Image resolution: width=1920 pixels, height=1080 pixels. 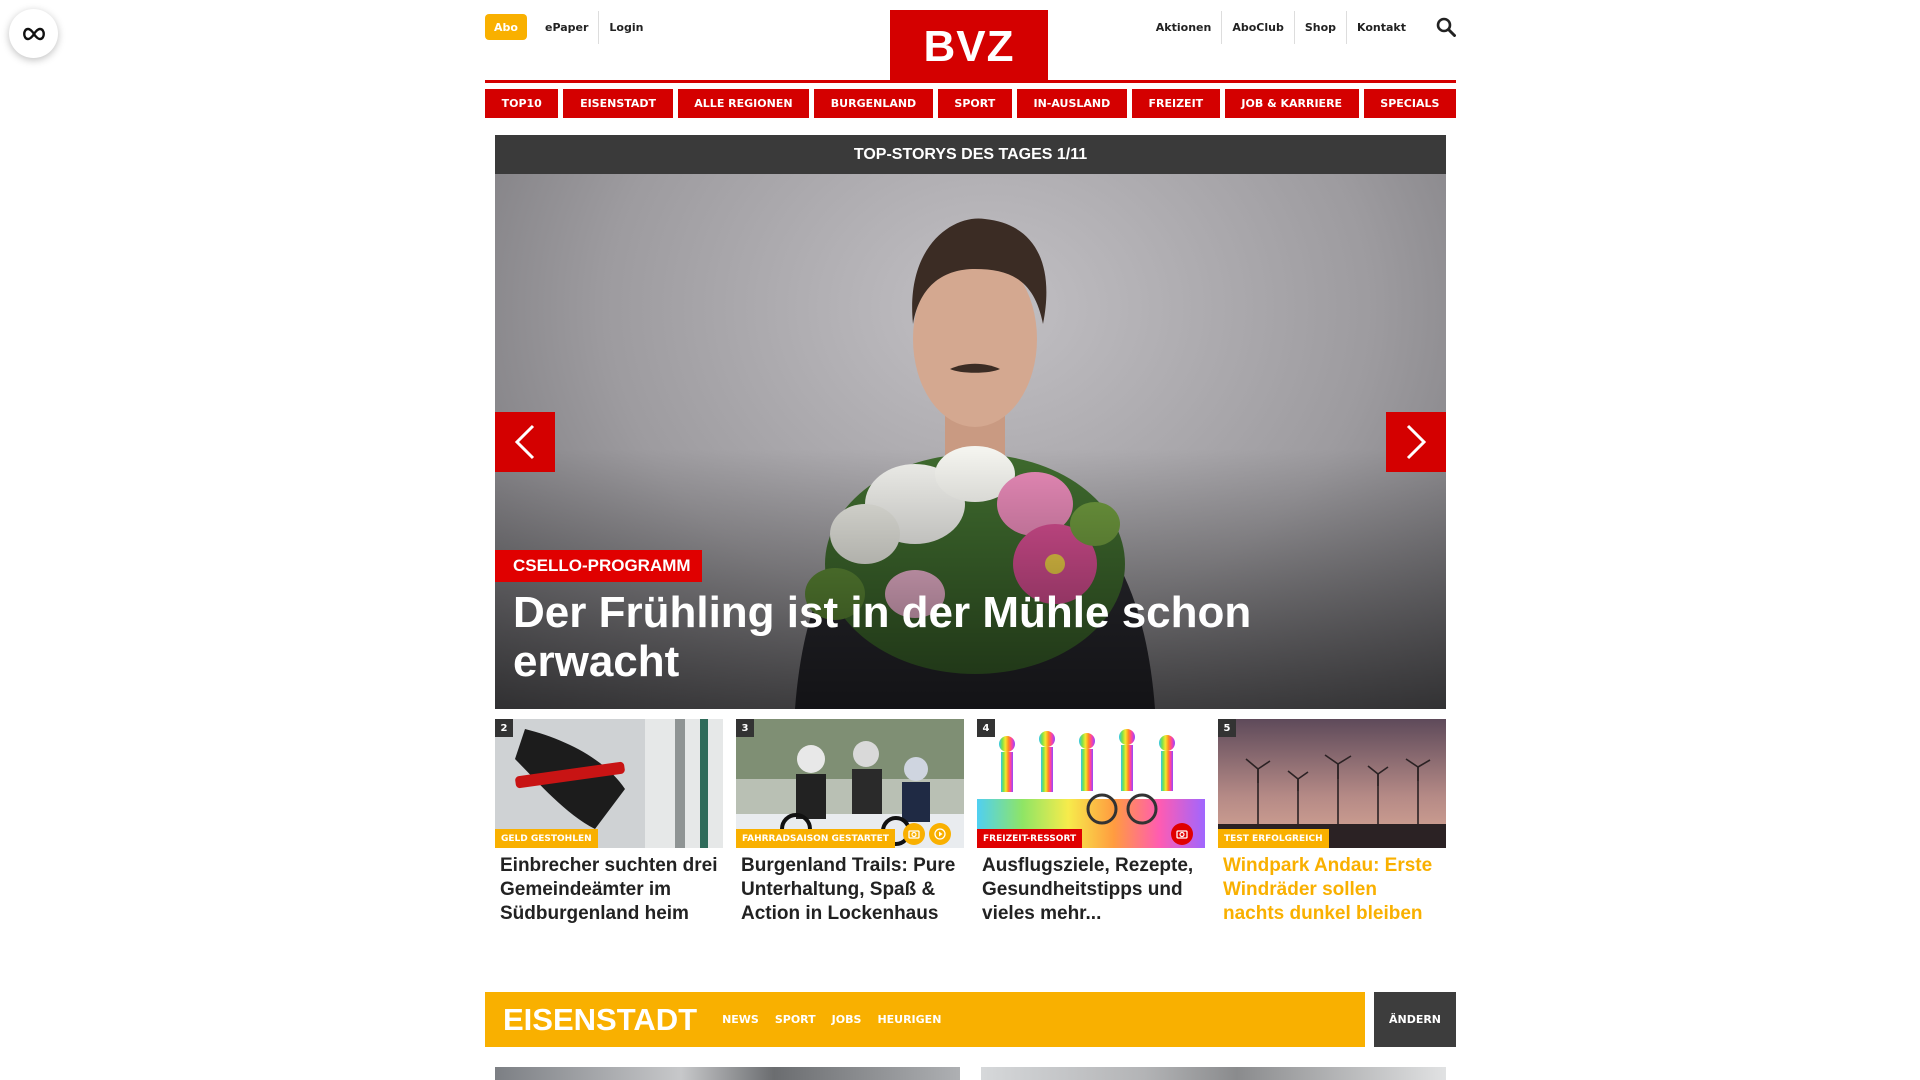 What do you see at coordinates (1030, 838) in the screenshot?
I see `teaser-tag: FREIZEIT-RESSORT` at bounding box center [1030, 838].